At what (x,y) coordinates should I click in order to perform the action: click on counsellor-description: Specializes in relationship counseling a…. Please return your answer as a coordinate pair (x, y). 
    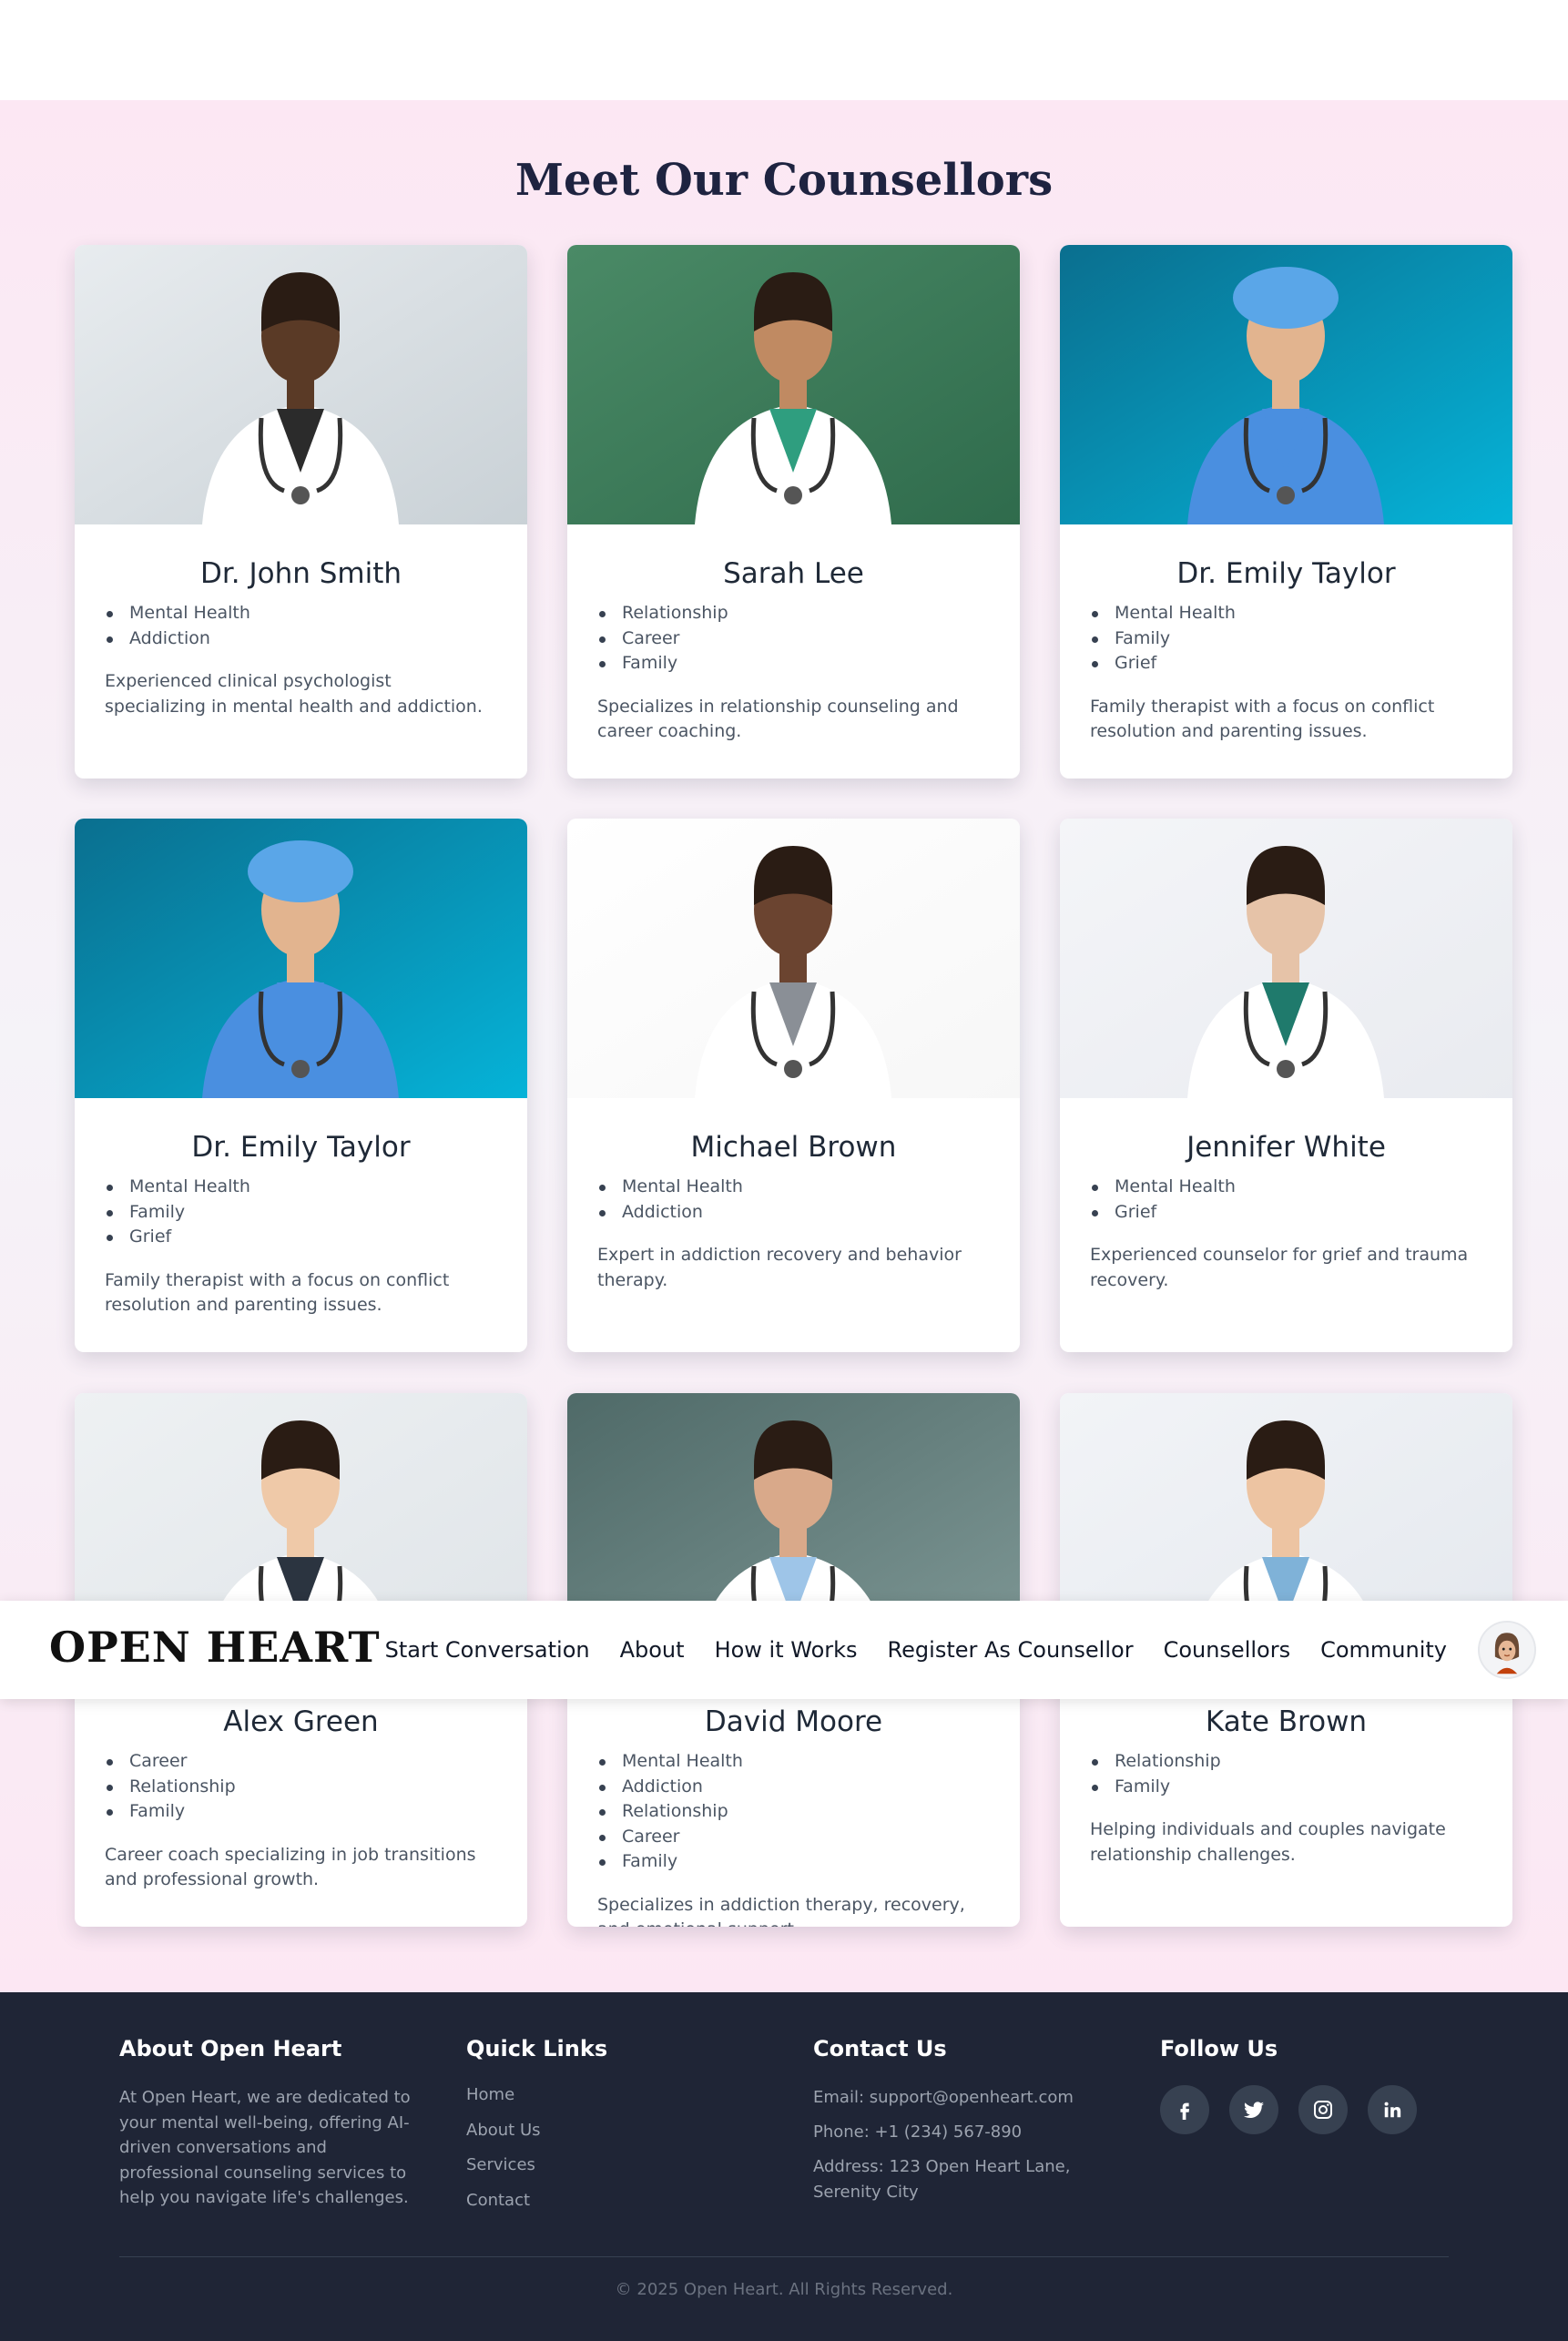
    Looking at the image, I should click on (778, 719).